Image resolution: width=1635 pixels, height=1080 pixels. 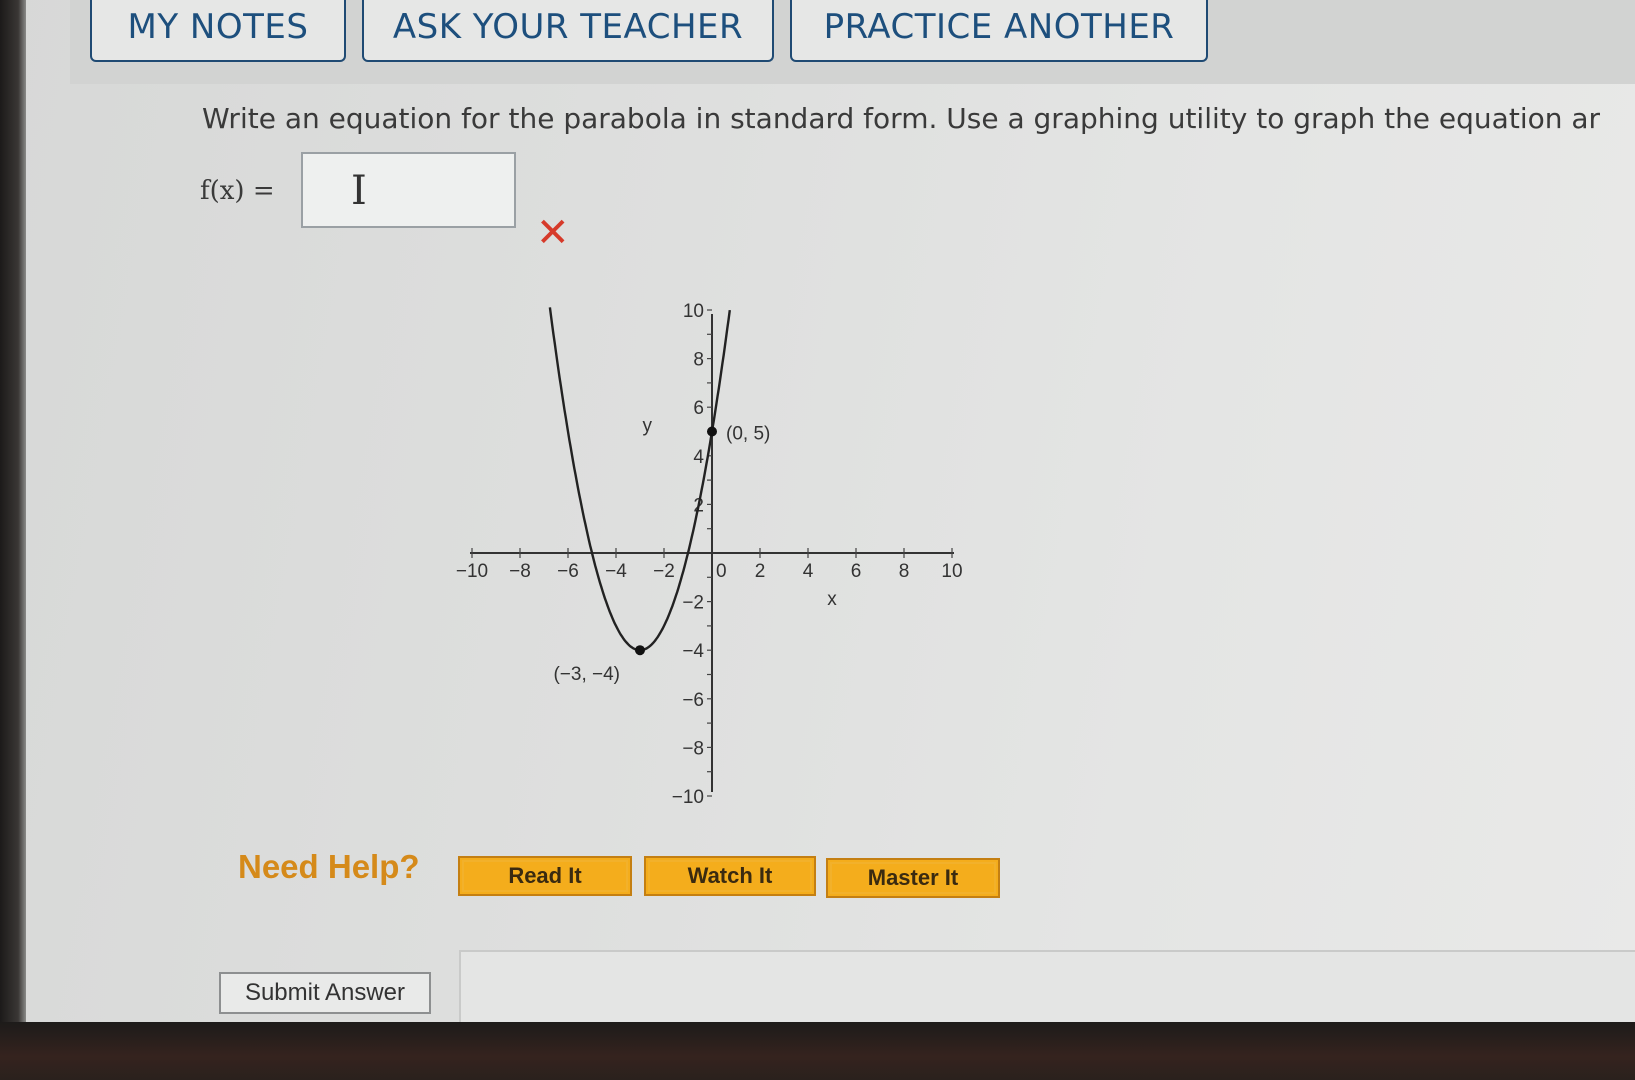 What do you see at coordinates (1047, 987) in the screenshot?
I see `answer-feedback-panel` at bounding box center [1047, 987].